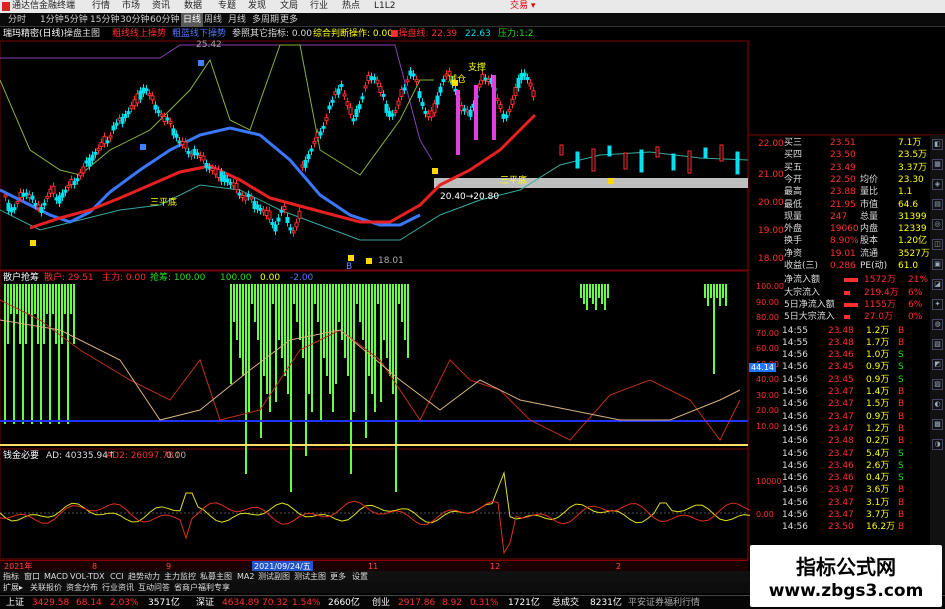  What do you see at coordinates (937, 324) in the screenshot?
I see `side-tool-icon: ◍` at bounding box center [937, 324].